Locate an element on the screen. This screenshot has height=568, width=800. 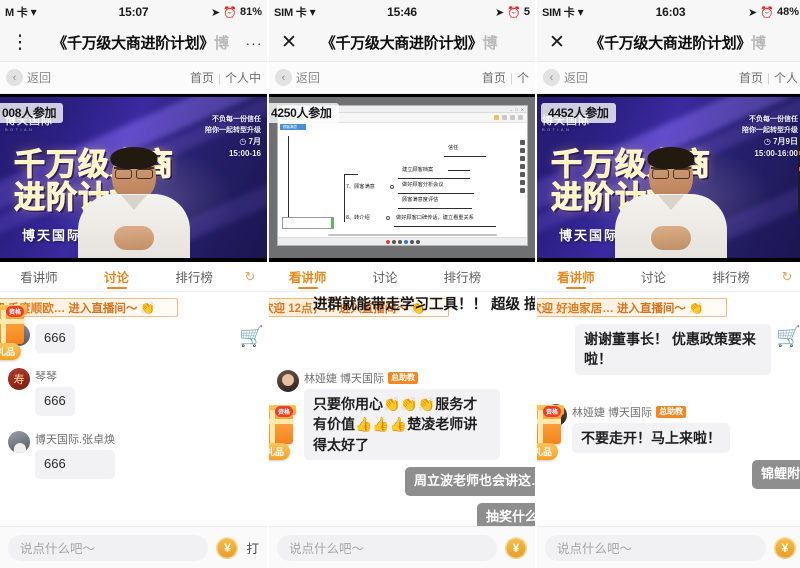
refresh-icon is located at coordinates (518, 276).